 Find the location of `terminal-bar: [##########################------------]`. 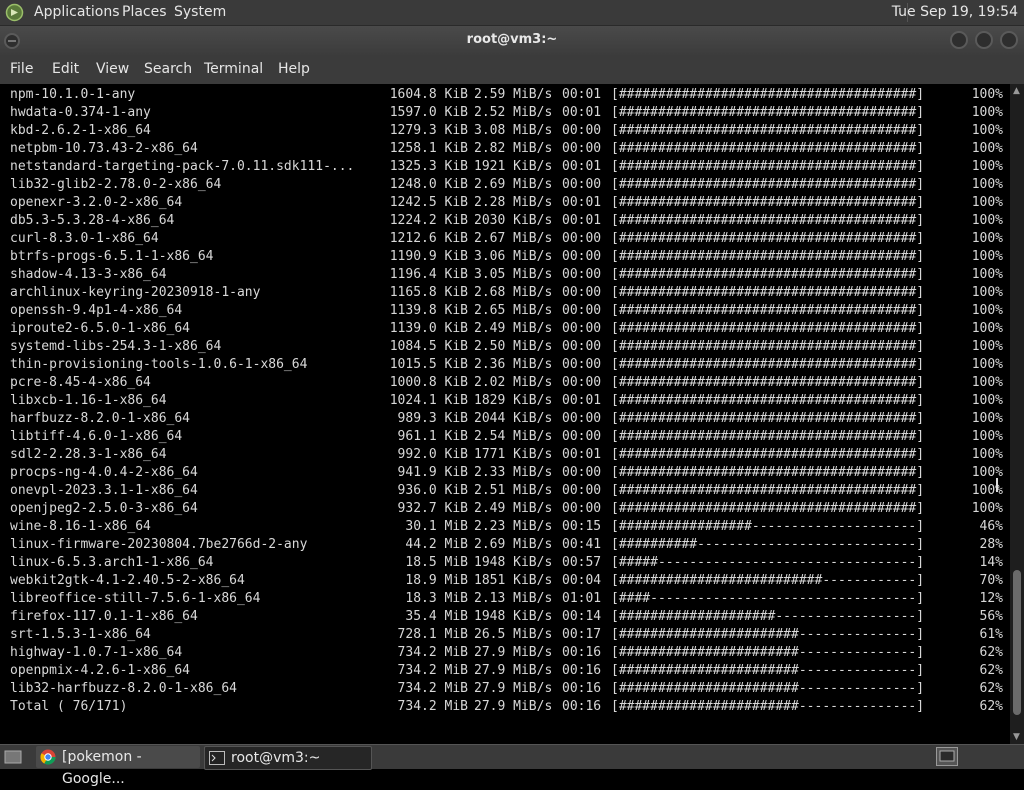

terminal-bar: [##########################------------] is located at coordinates (768, 580).